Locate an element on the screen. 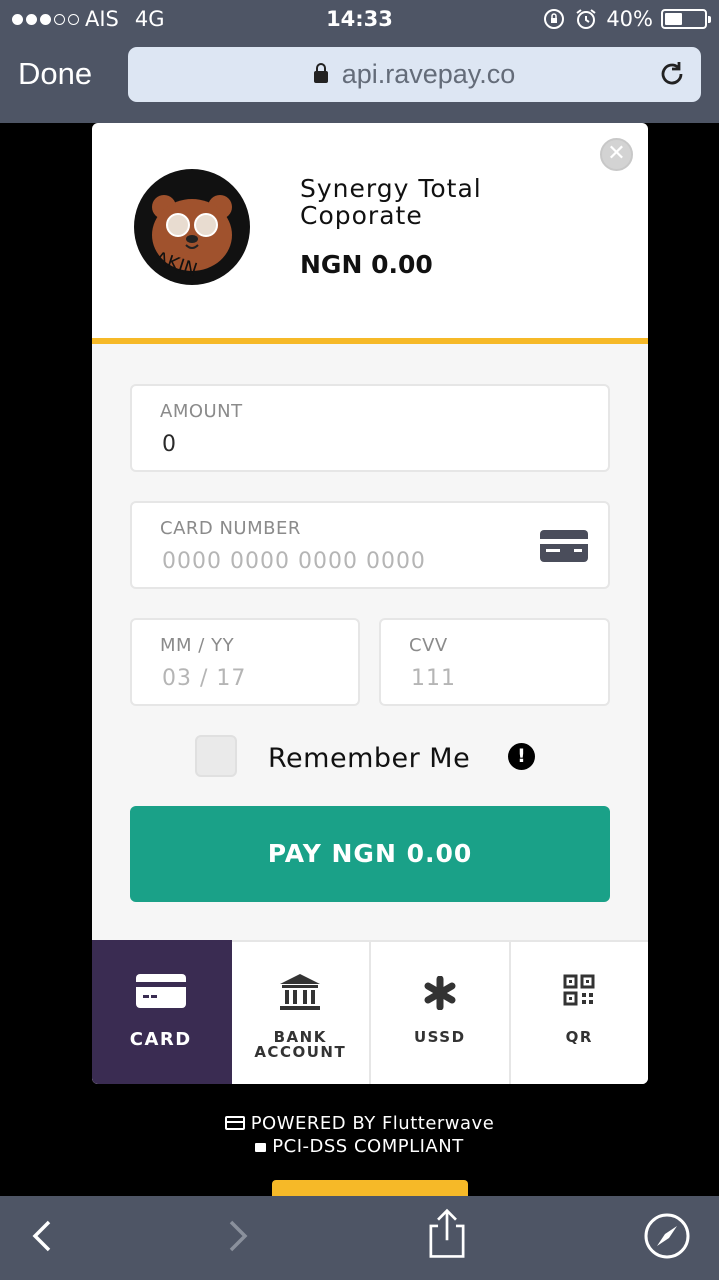  browser-toolbar is located at coordinates (359, 1238).